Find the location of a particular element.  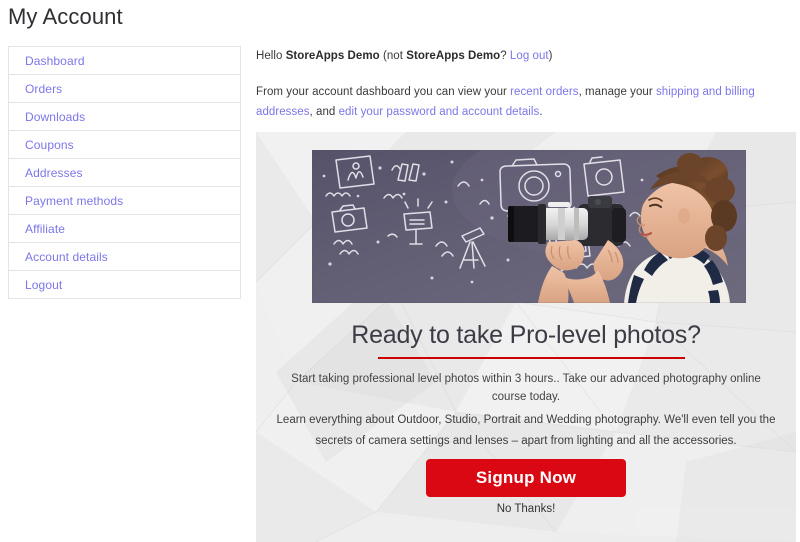

sidebar-item-account-details: Account details is located at coordinates (124, 257).